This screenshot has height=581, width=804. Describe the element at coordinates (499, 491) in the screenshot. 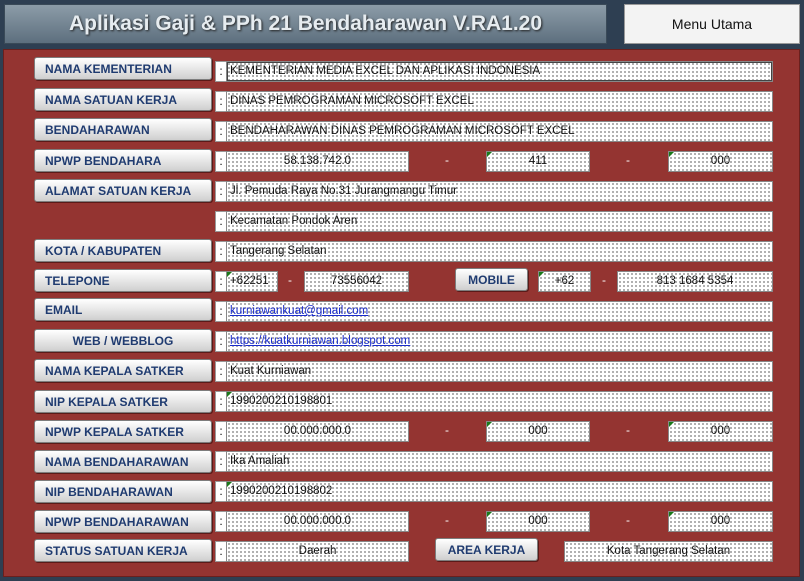

I see `nip-bendaharawan-field: 199020021019880​2` at that location.